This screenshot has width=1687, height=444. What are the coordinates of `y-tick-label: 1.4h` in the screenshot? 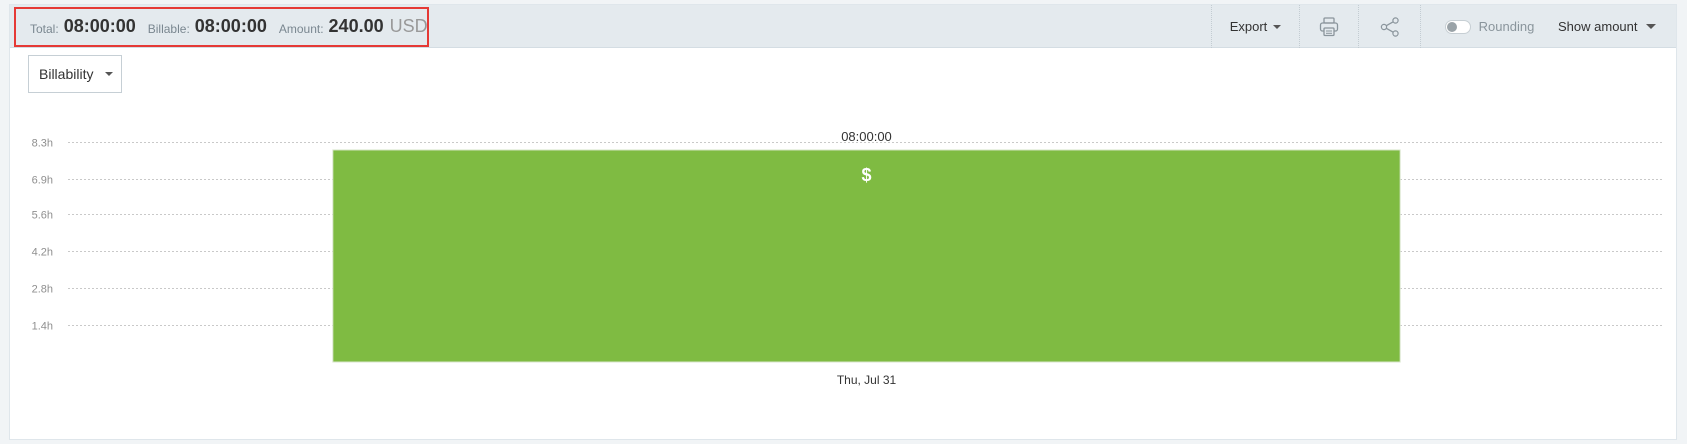 It's located at (42, 327).